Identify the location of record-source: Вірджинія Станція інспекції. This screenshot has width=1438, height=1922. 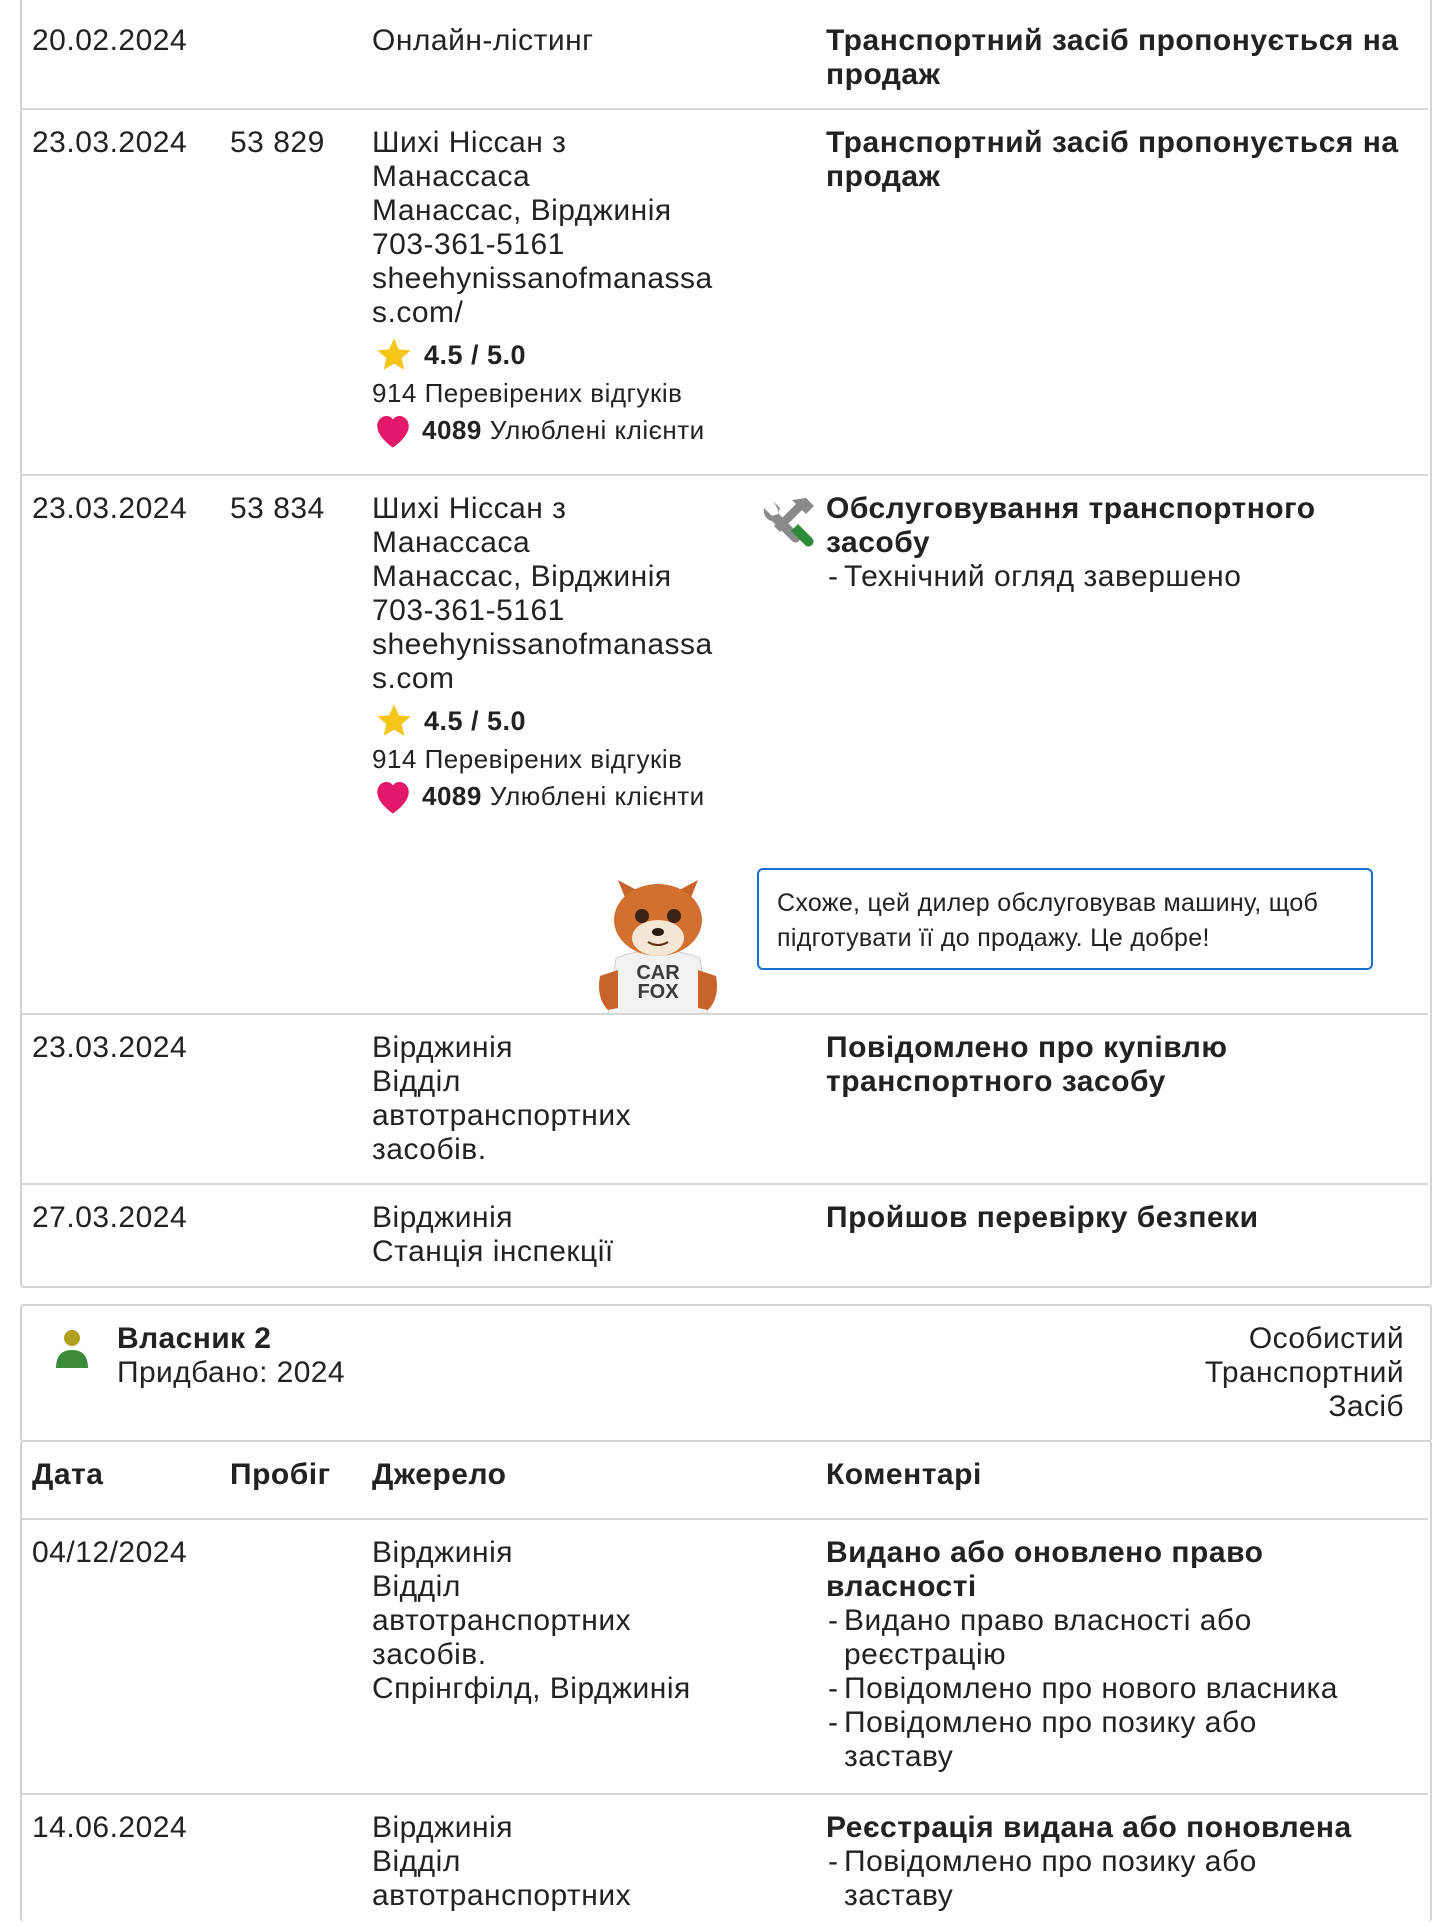
(562, 1235).